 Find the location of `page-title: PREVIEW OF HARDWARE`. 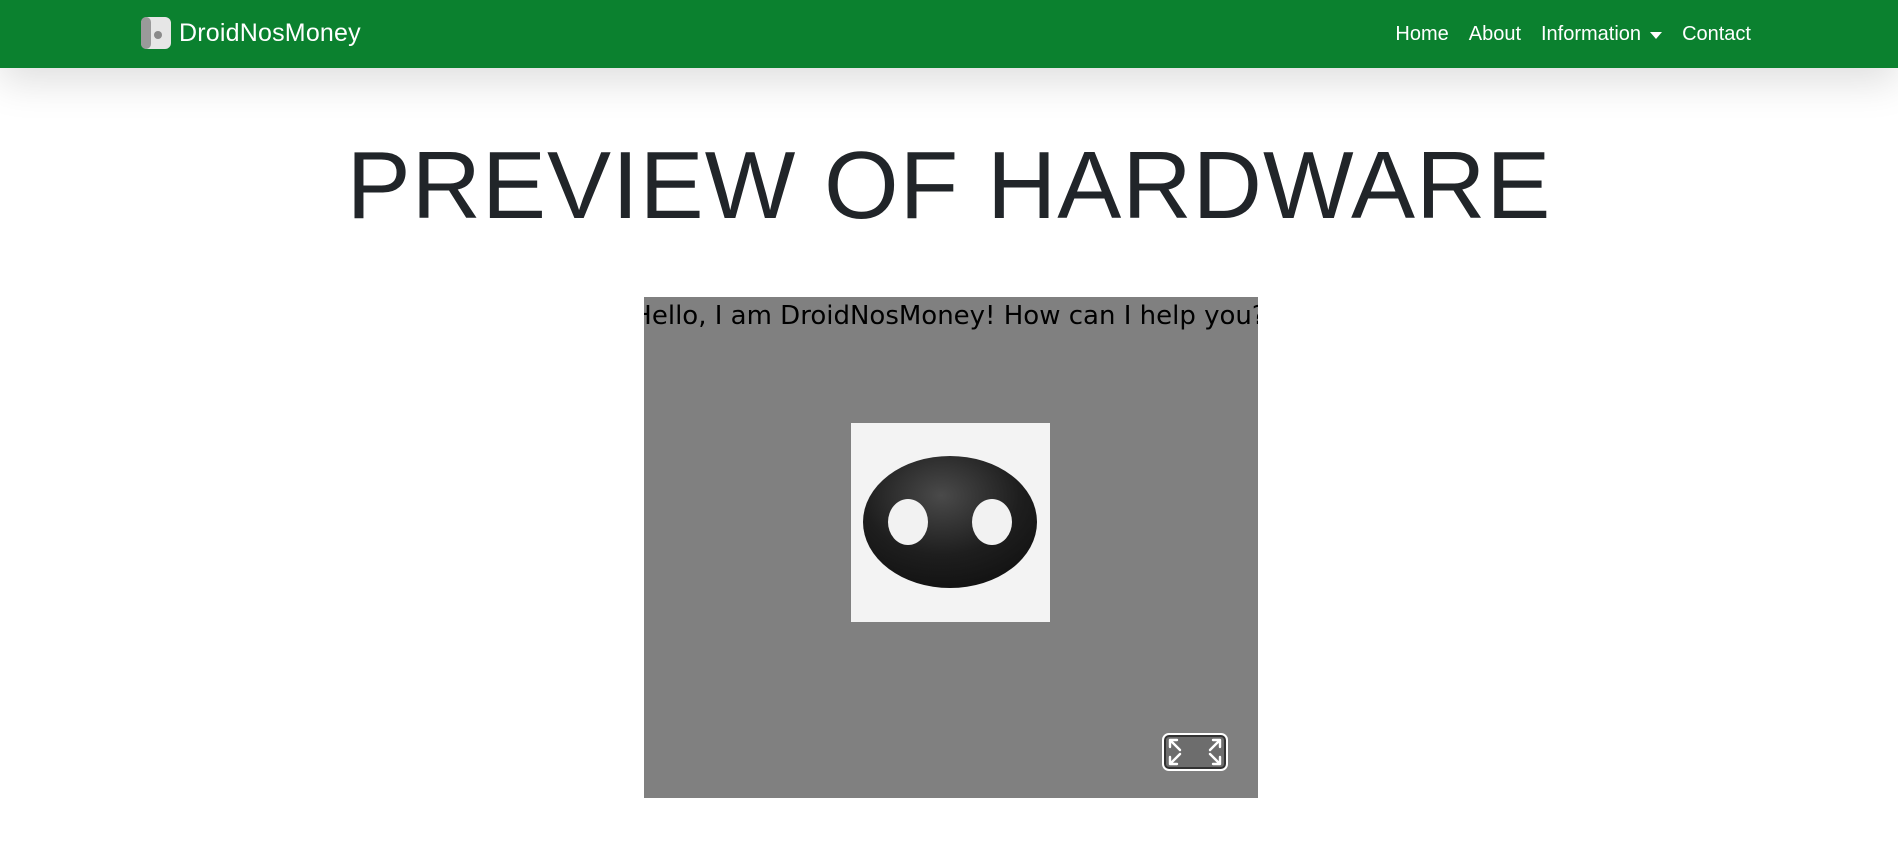

page-title: PREVIEW OF HARDWARE is located at coordinates (949, 185).